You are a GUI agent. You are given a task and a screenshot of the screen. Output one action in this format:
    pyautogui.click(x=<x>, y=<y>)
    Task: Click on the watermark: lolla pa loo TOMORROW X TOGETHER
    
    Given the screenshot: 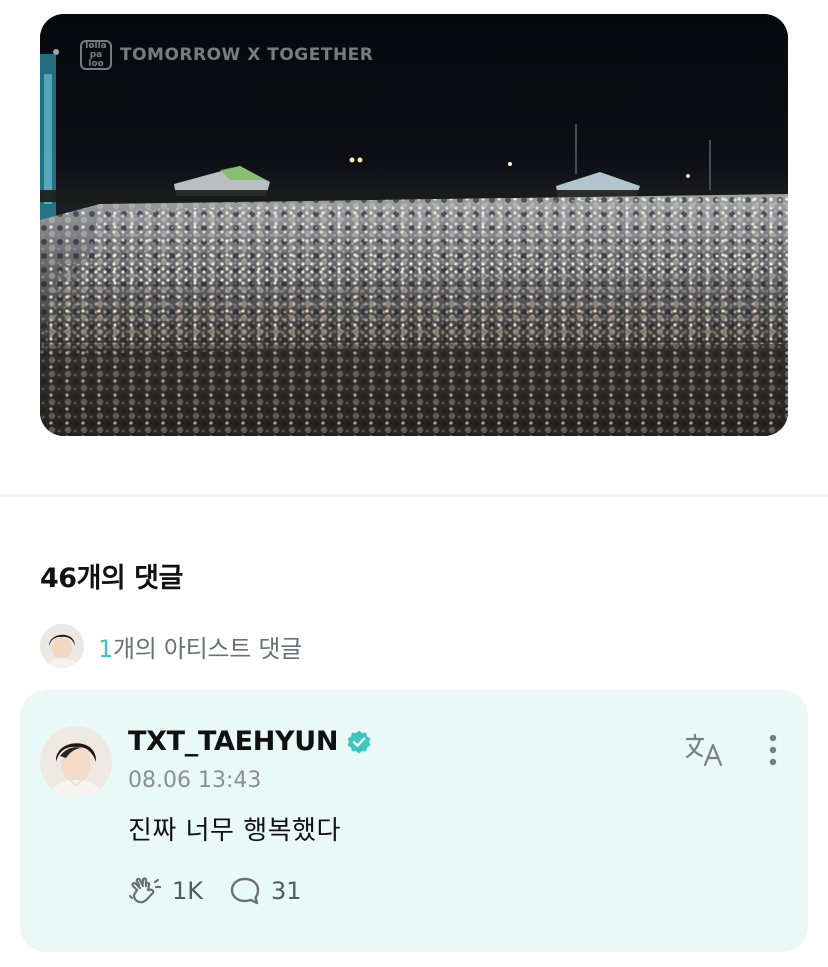 What is the action you would take?
    pyautogui.click(x=226, y=55)
    